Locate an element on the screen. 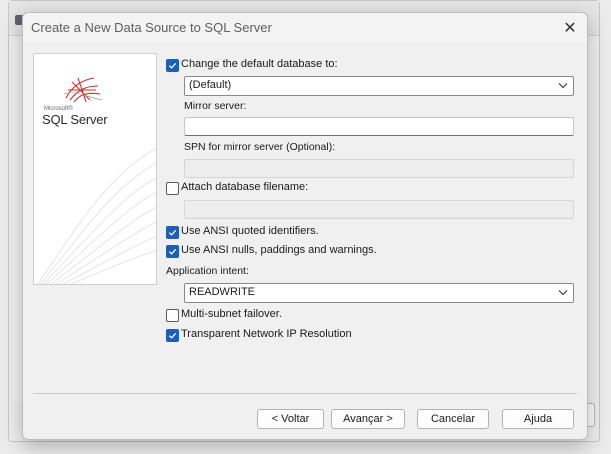  change-default-db-checkbox is located at coordinates (172, 65).